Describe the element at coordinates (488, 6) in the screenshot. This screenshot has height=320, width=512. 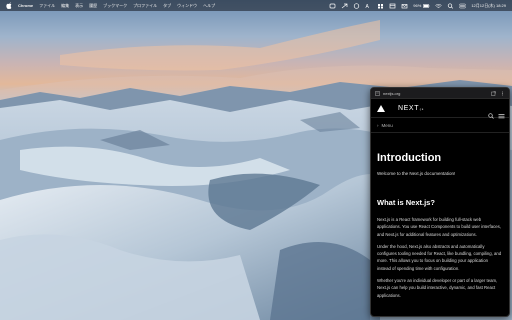
I see `clock: 12月12日(木) 18:29` at that location.